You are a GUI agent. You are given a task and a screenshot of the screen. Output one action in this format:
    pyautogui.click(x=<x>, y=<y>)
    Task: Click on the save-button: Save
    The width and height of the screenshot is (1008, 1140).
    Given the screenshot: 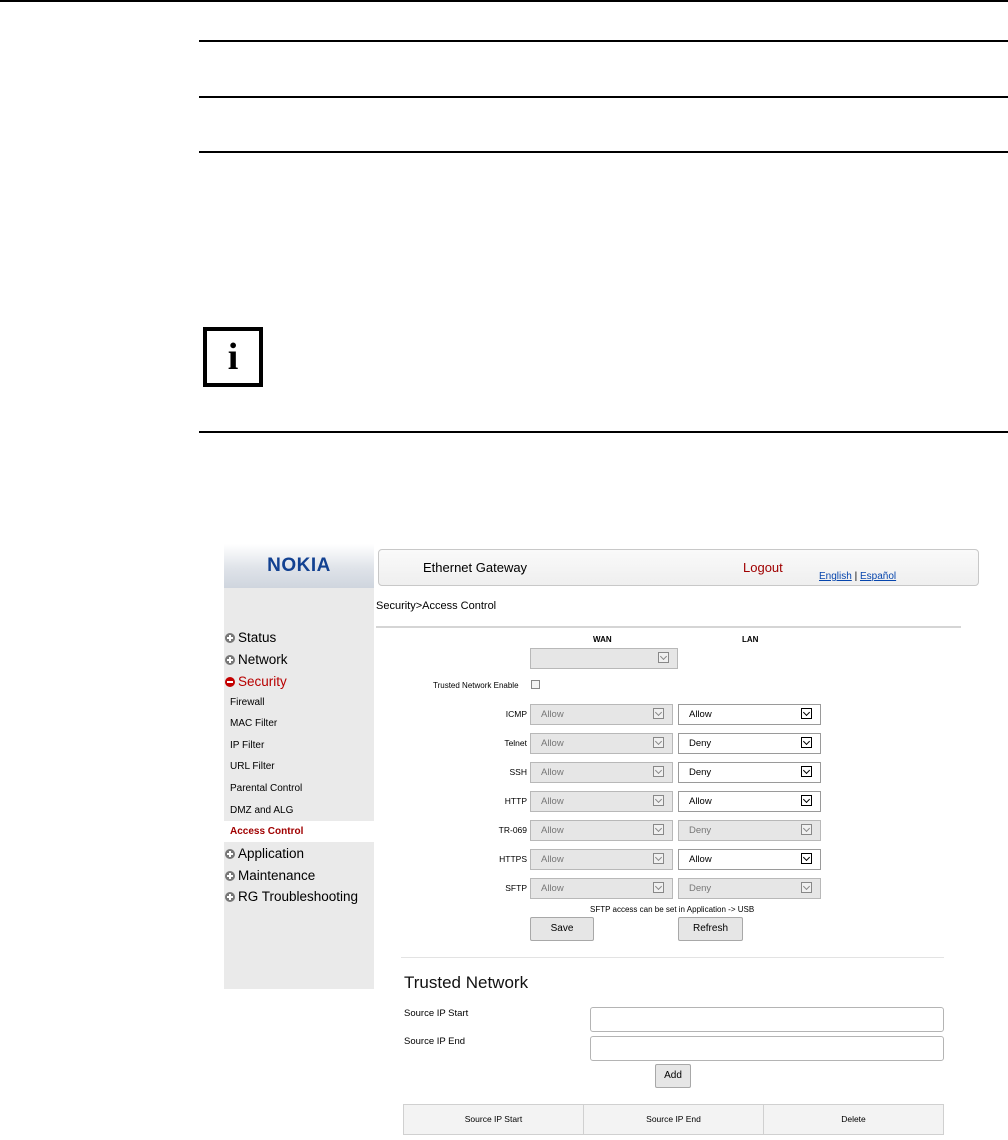 What is the action you would take?
    pyautogui.click(x=562, y=929)
    